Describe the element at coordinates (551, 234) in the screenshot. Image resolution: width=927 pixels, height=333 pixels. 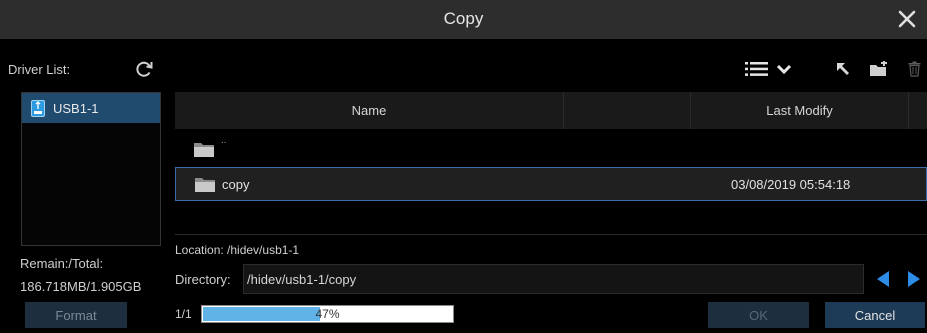
I see `file-list-divider` at that location.